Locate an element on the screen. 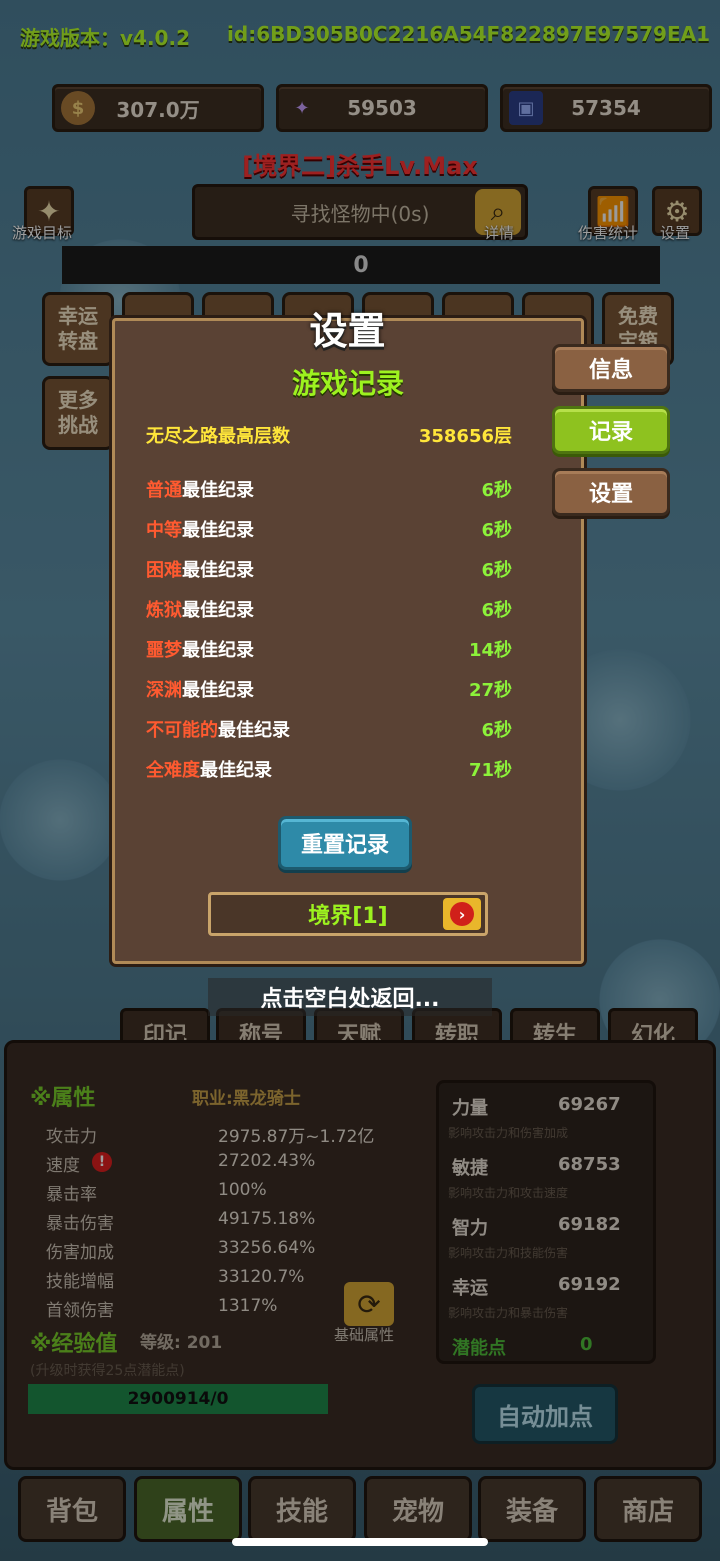 The height and width of the screenshot is (1561, 720). records-subtitle: 游戏记录 is located at coordinates (347, 383).